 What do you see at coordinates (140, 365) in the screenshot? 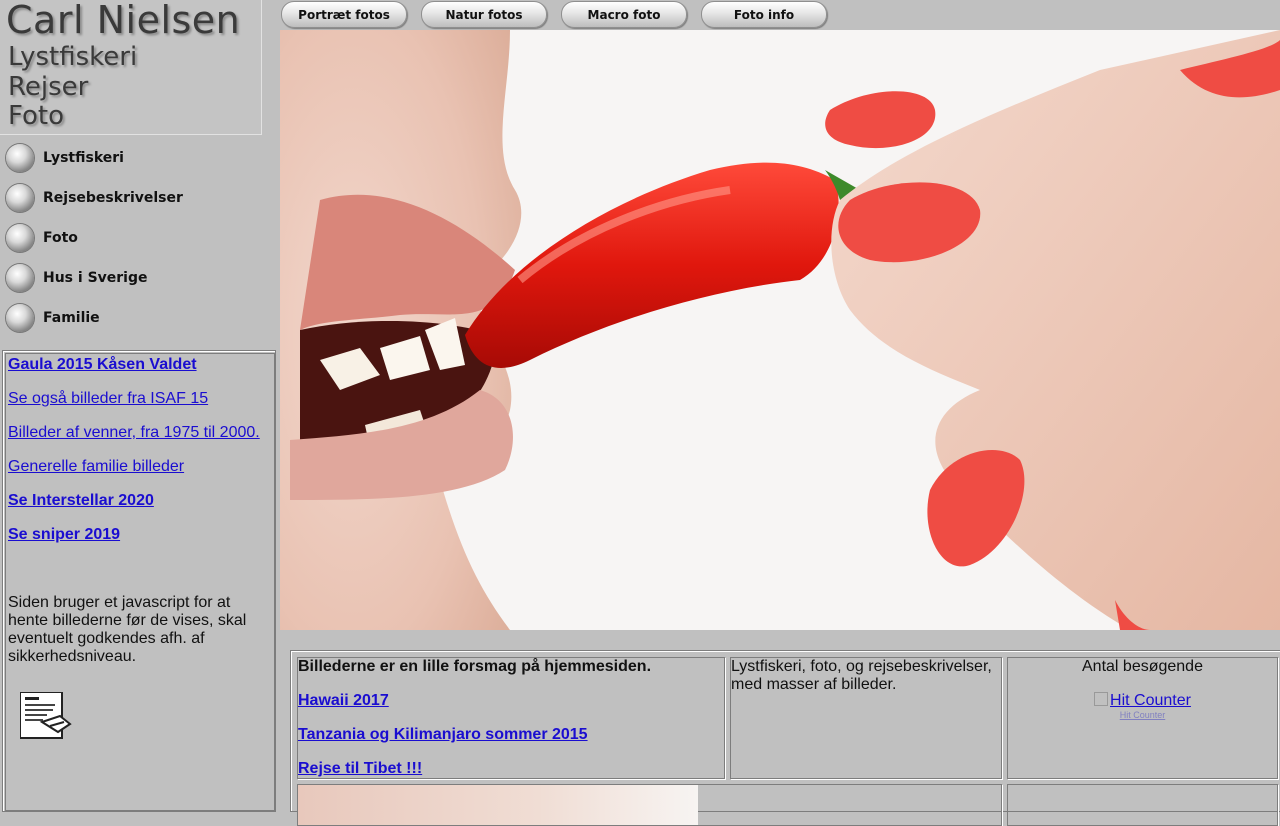
I see `link-gaula-2015: Gaula 2015 Kåsen Valdet` at bounding box center [140, 365].